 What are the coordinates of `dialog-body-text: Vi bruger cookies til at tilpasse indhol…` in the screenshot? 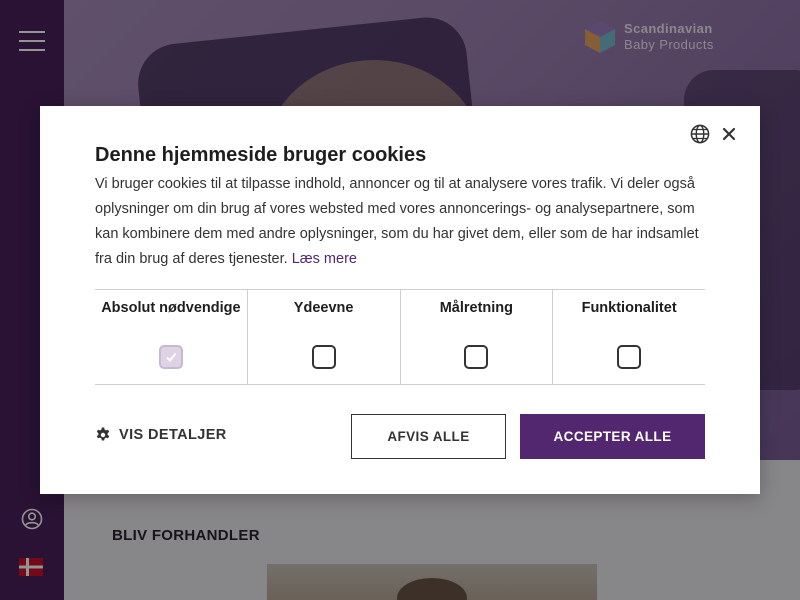 It's located at (397, 221).